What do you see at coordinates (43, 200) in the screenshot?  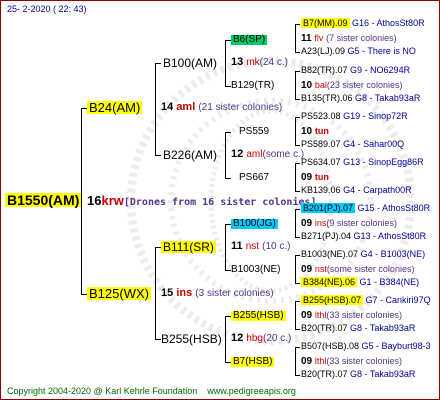 I see `root-queen: B1550(AM)` at bounding box center [43, 200].